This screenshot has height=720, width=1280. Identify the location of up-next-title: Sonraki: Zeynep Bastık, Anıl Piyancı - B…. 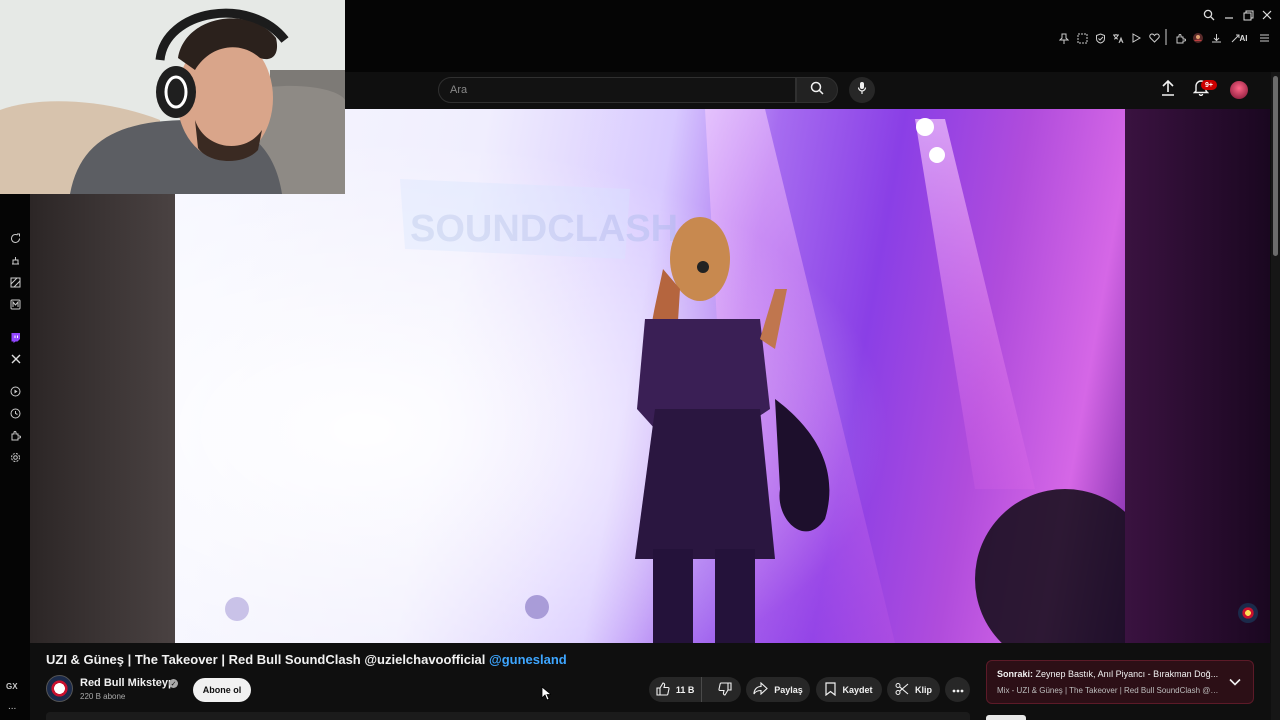
(1108, 674).